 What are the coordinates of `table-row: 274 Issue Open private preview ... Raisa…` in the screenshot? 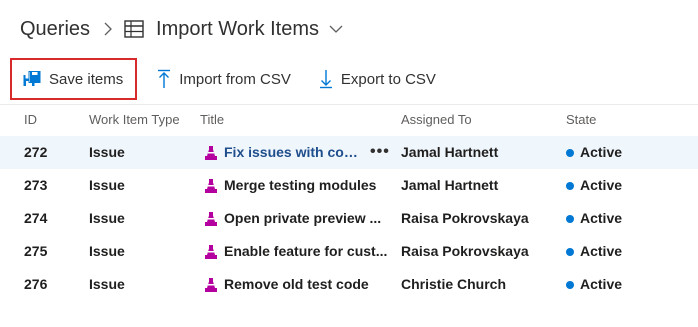 It's located at (349, 218).